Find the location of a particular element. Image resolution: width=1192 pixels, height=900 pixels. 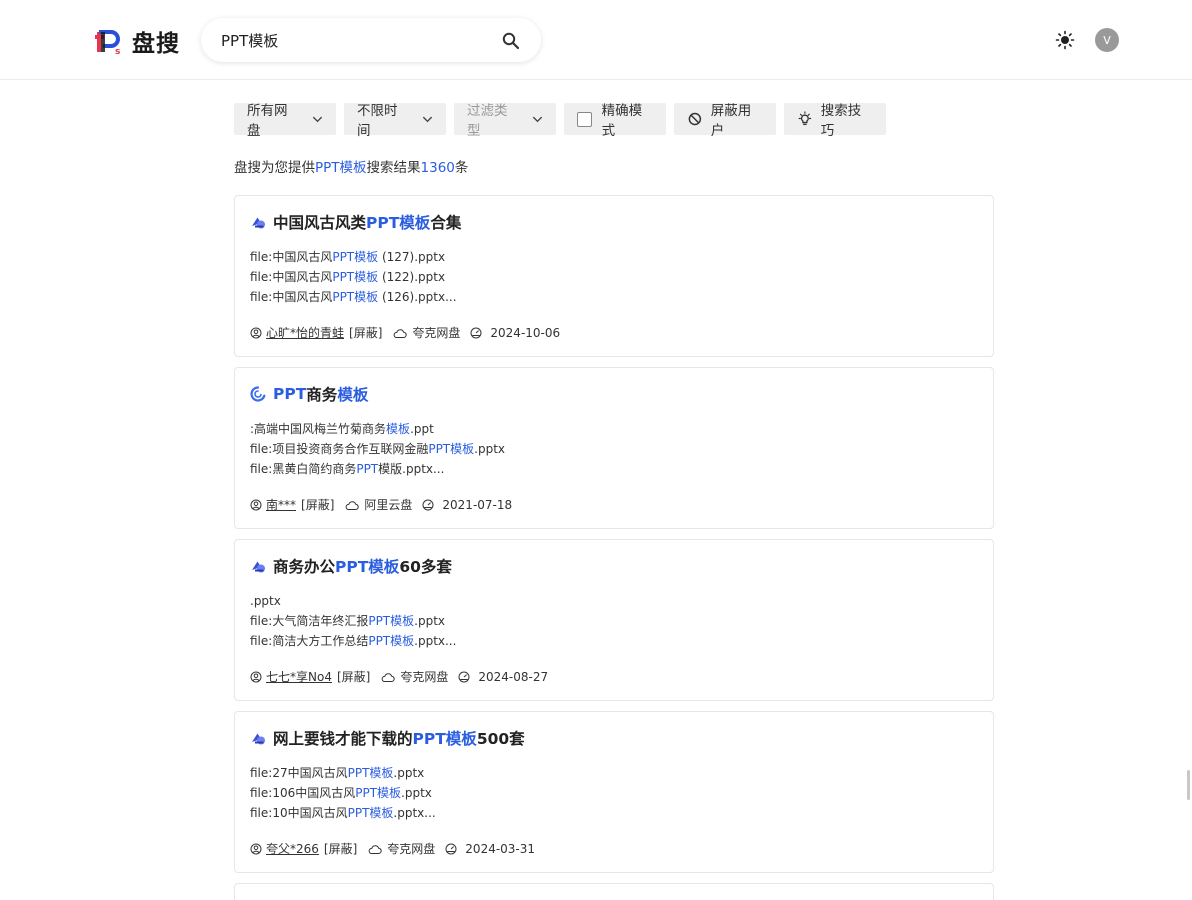

search-tips-button: 搜索技巧 is located at coordinates (835, 121).